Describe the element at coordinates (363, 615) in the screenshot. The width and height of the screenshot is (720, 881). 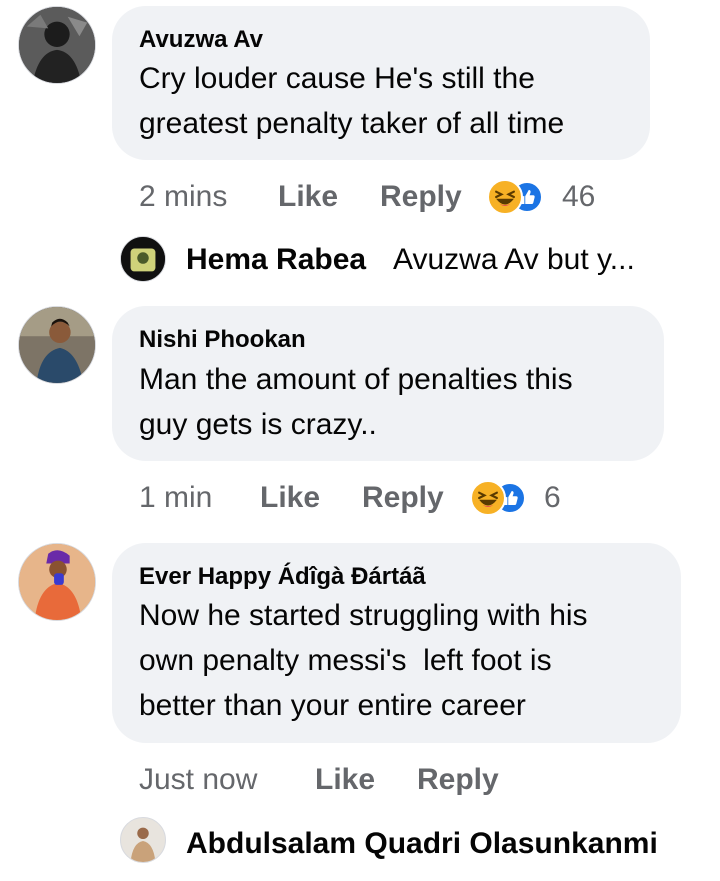
I see `comment-text-line: Now he started struggling with his` at that location.